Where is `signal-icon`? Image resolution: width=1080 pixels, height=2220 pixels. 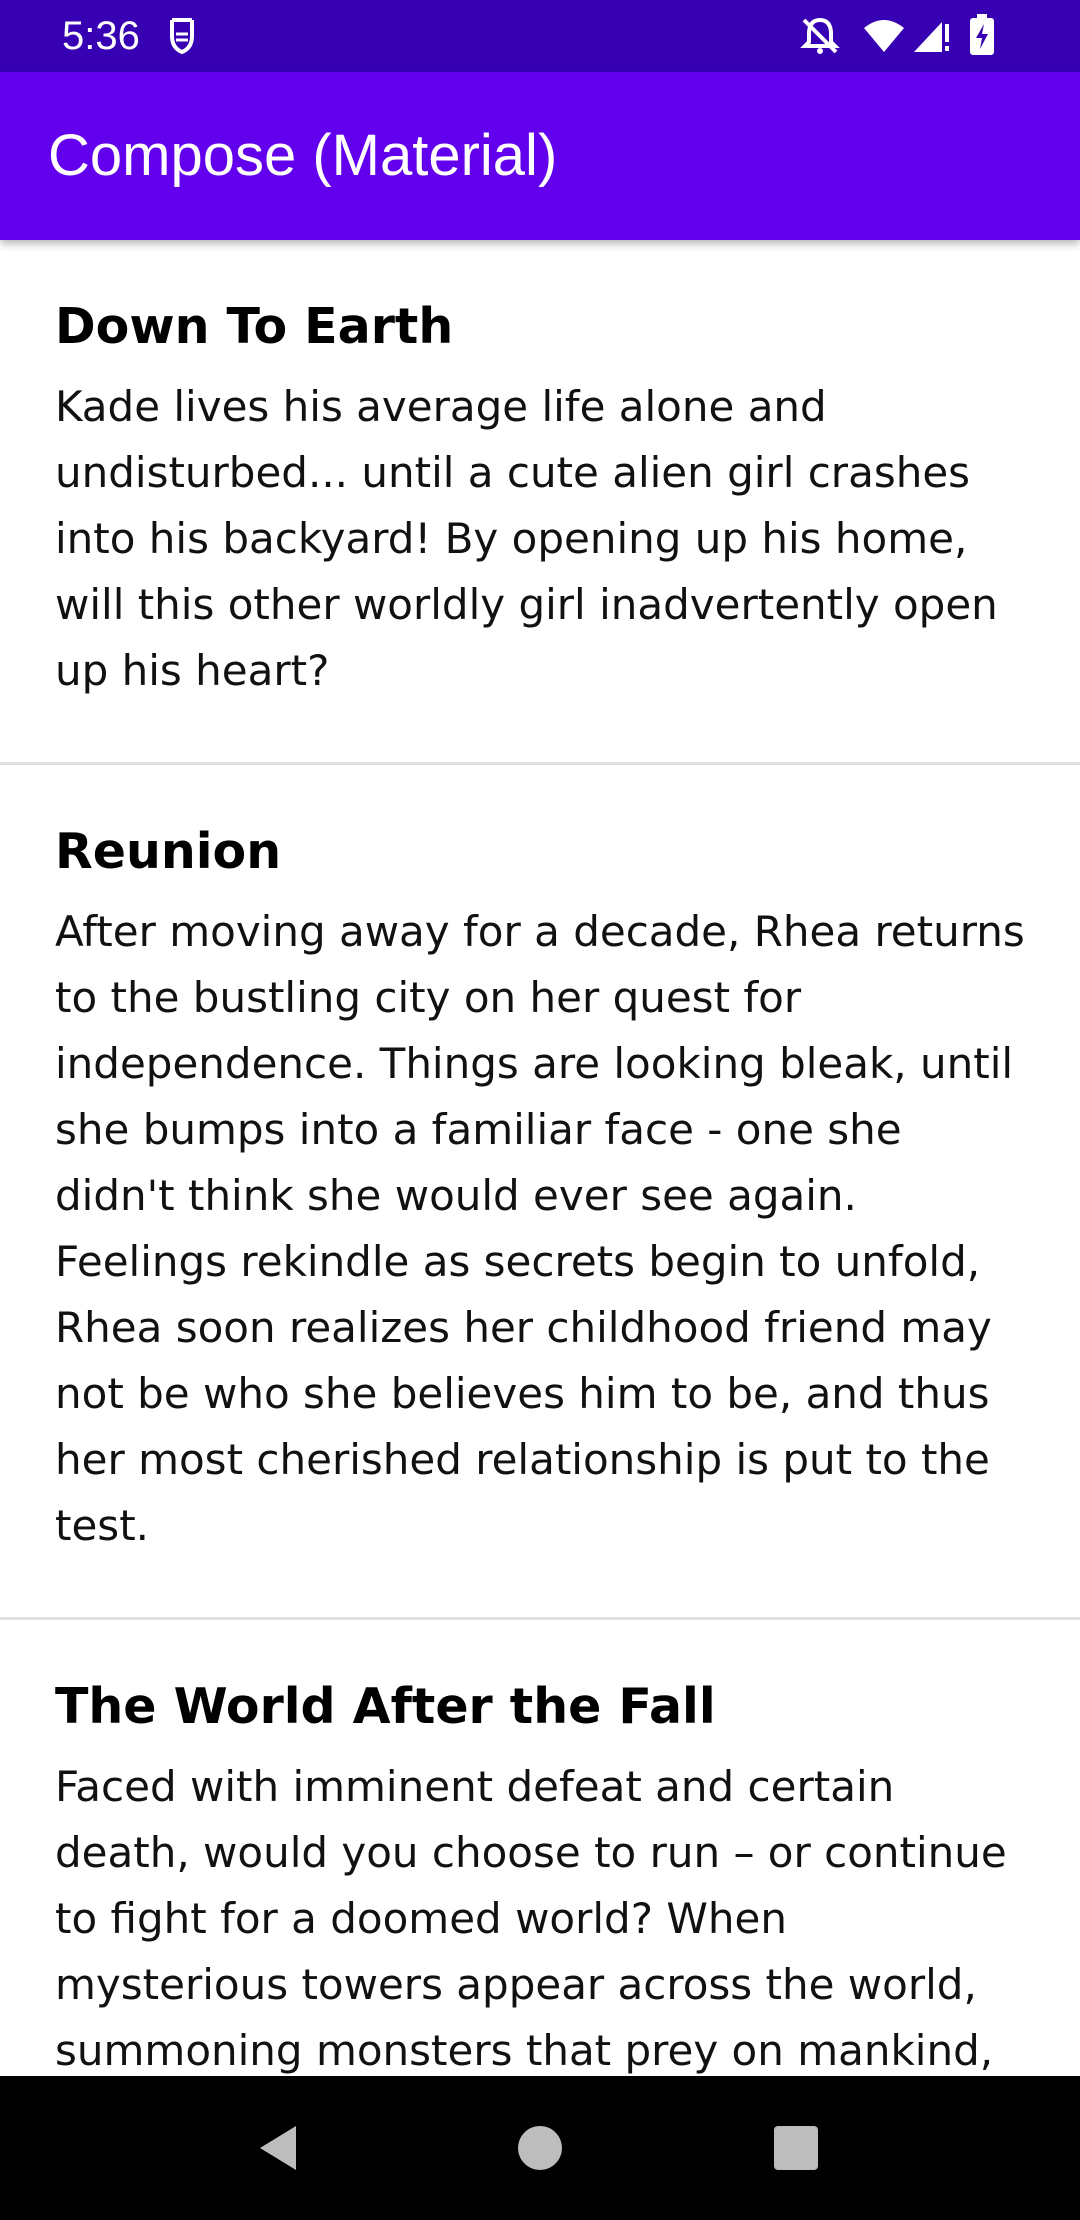 signal-icon is located at coordinates (932, 38).